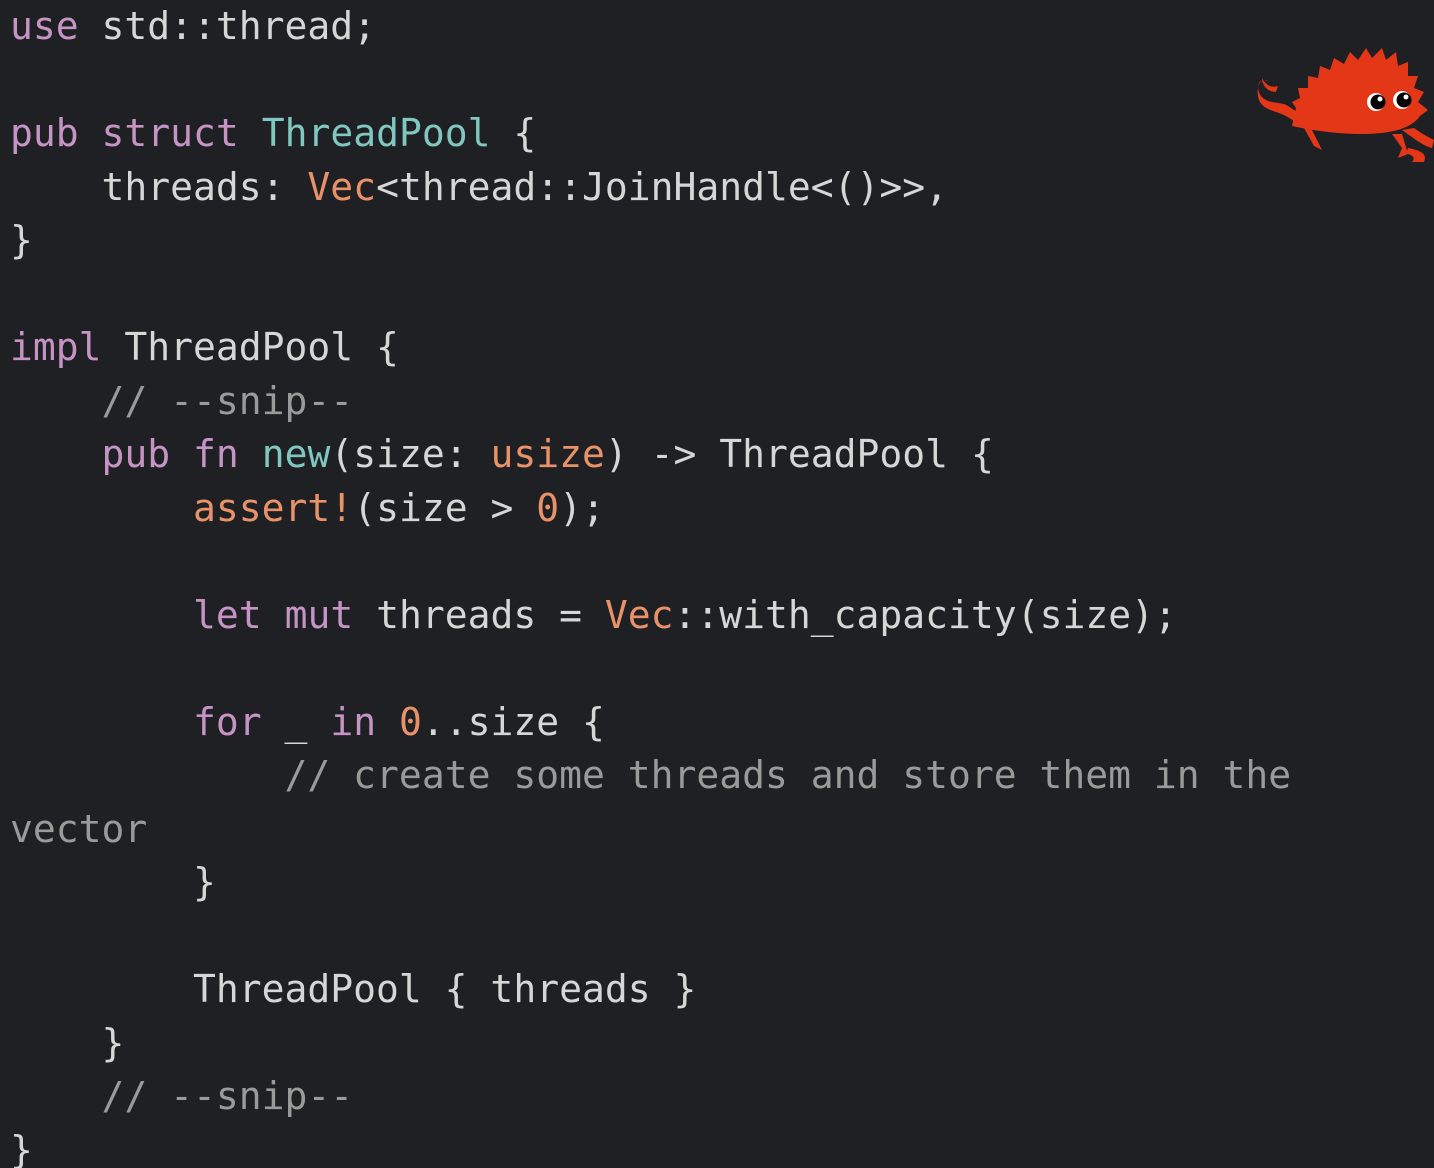  What do you see at coordinates (479, 614) in the screenshot?
I see `code-token-default: threads =` at bounding box center [479, 614].